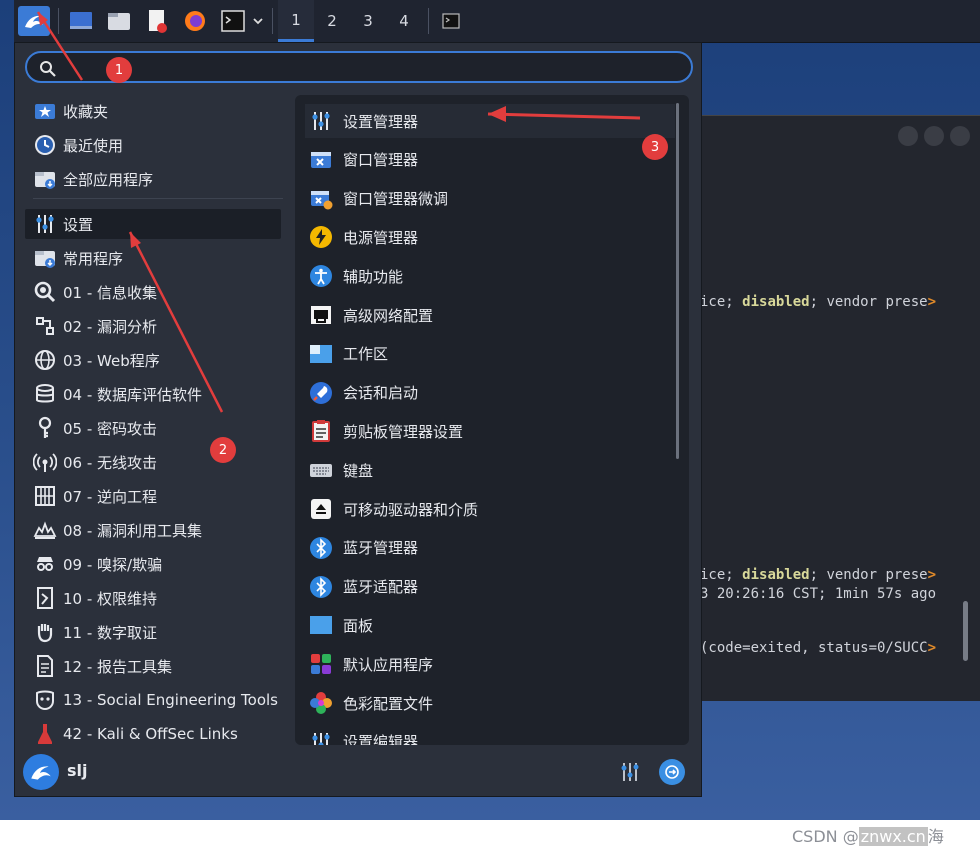 Image resolution: width=980 pixels, height=855 pixels. I want to click on workspace-label: 2, so click(332, 21).